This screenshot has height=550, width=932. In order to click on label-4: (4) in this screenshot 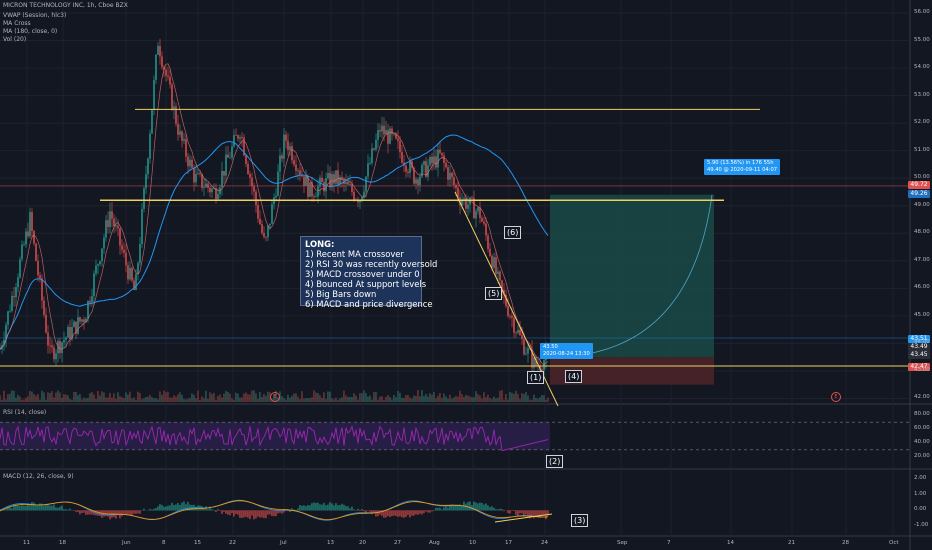, I will do `click(574, 376)`.